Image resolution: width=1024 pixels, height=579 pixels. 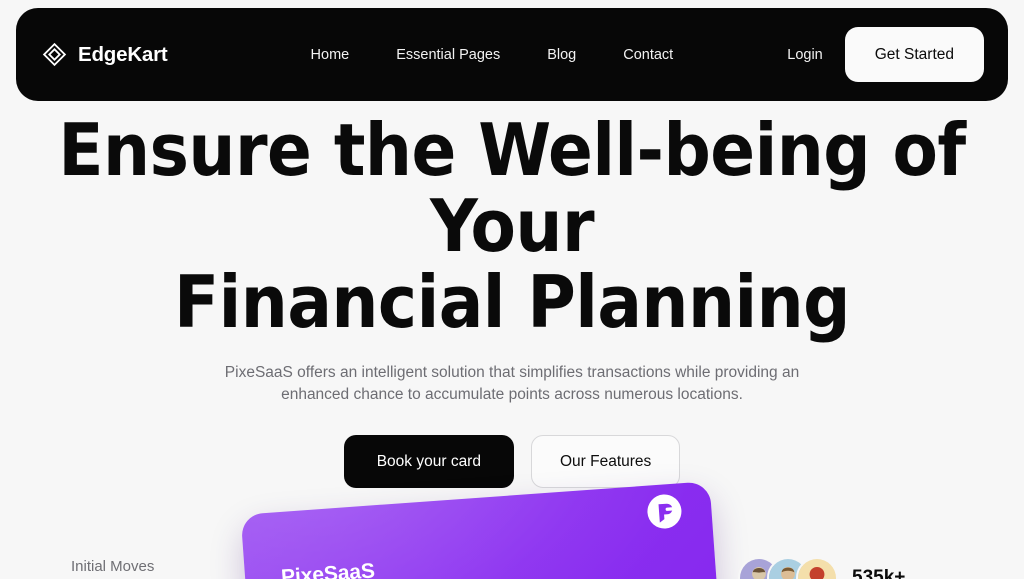 What do you see at coordinates (561, 55) in the screenshot?
I see `nav-link-blog: Blog` at bounding box center [561, 55].